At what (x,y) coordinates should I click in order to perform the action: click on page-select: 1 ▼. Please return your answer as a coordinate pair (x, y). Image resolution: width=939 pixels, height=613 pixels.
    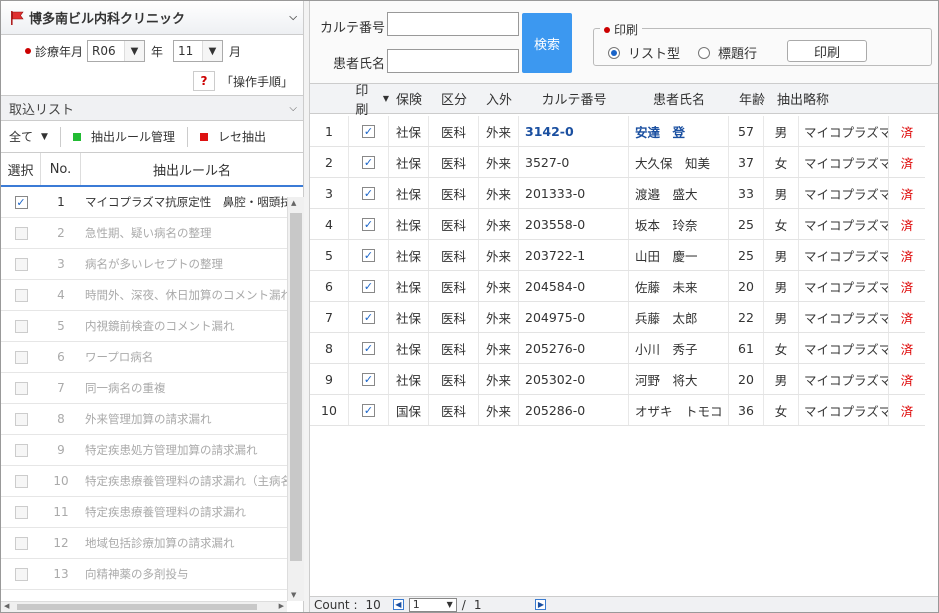
    Looking at the image, I should click on (432, 604).